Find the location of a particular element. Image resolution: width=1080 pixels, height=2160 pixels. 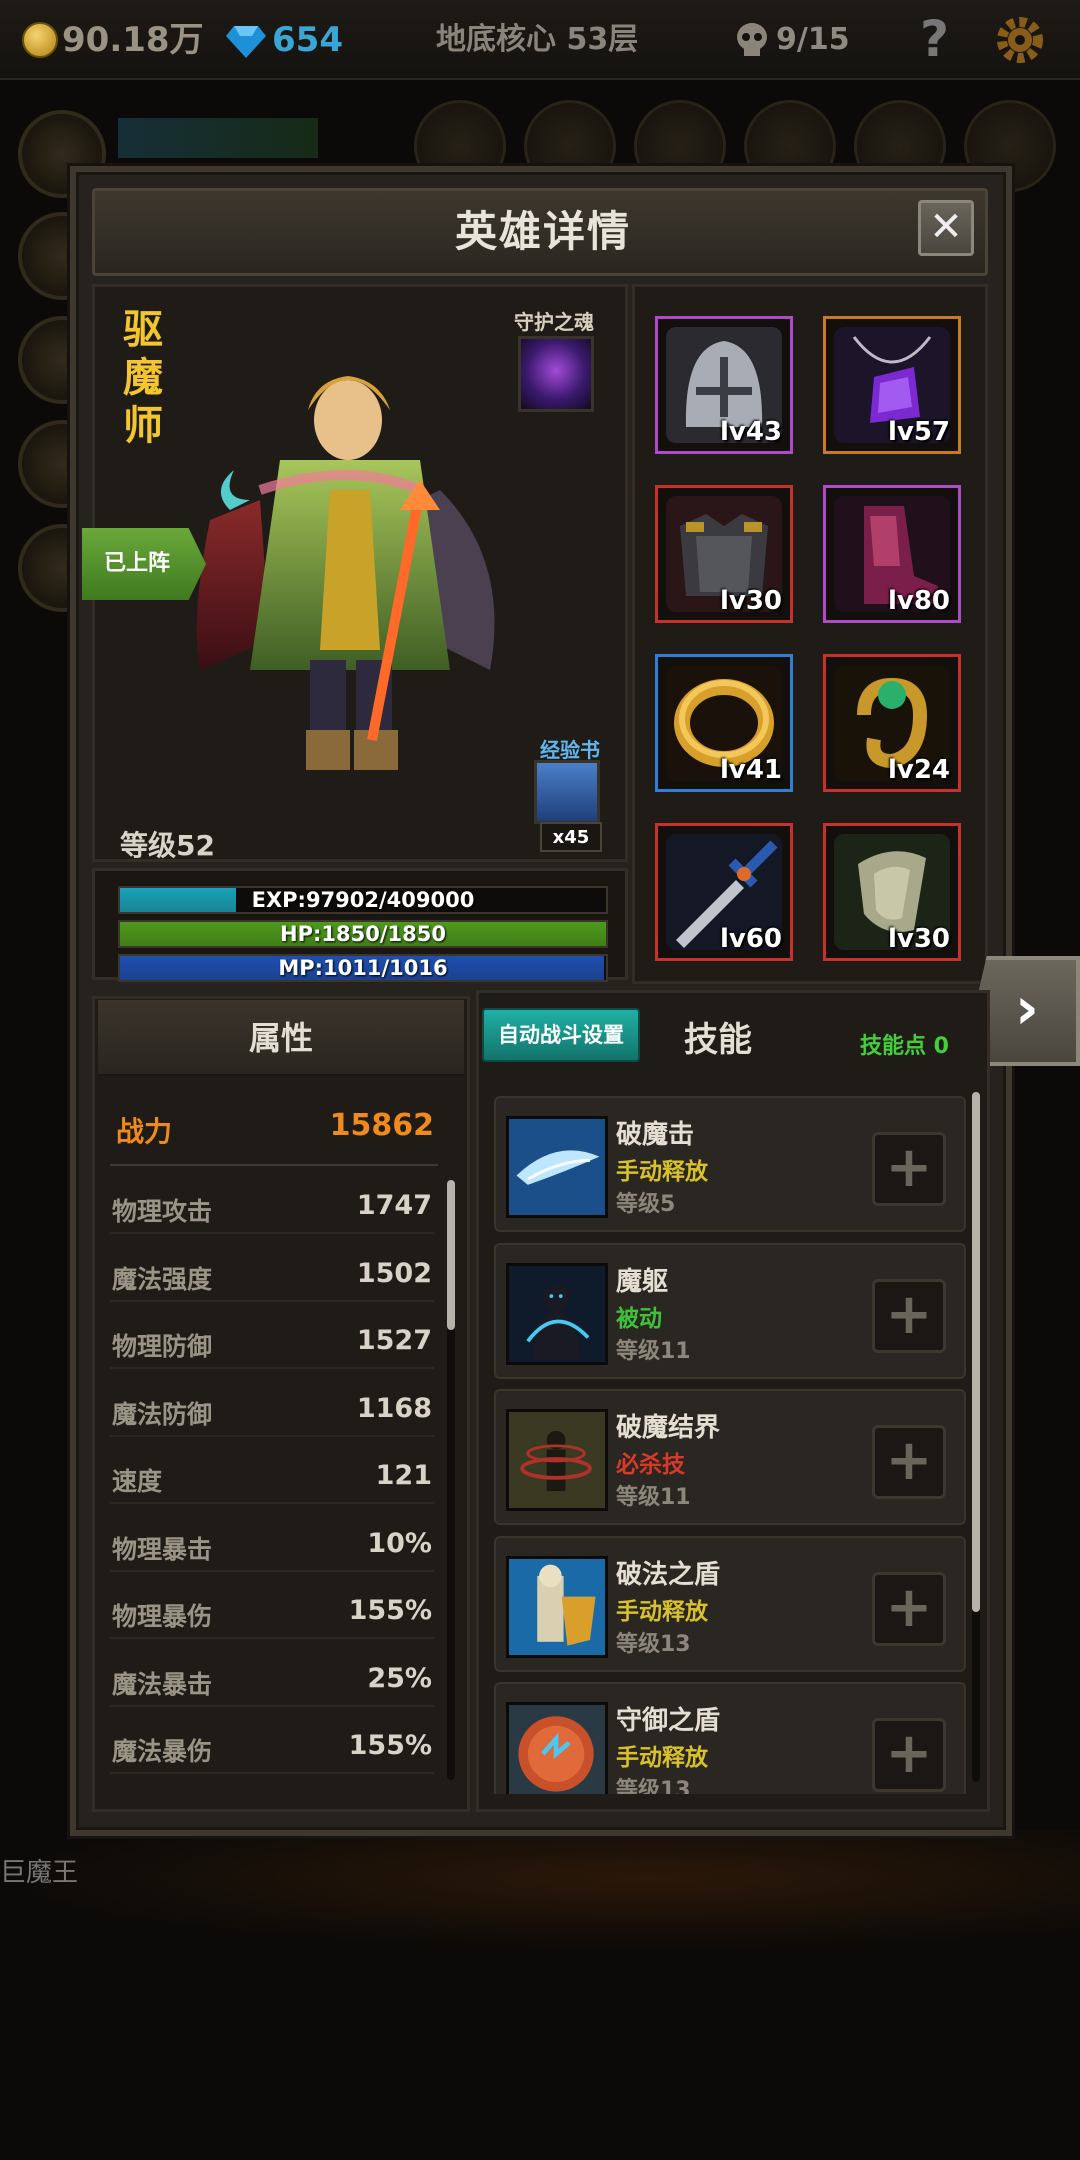

skull-icon is located at coordinates (752, 39).